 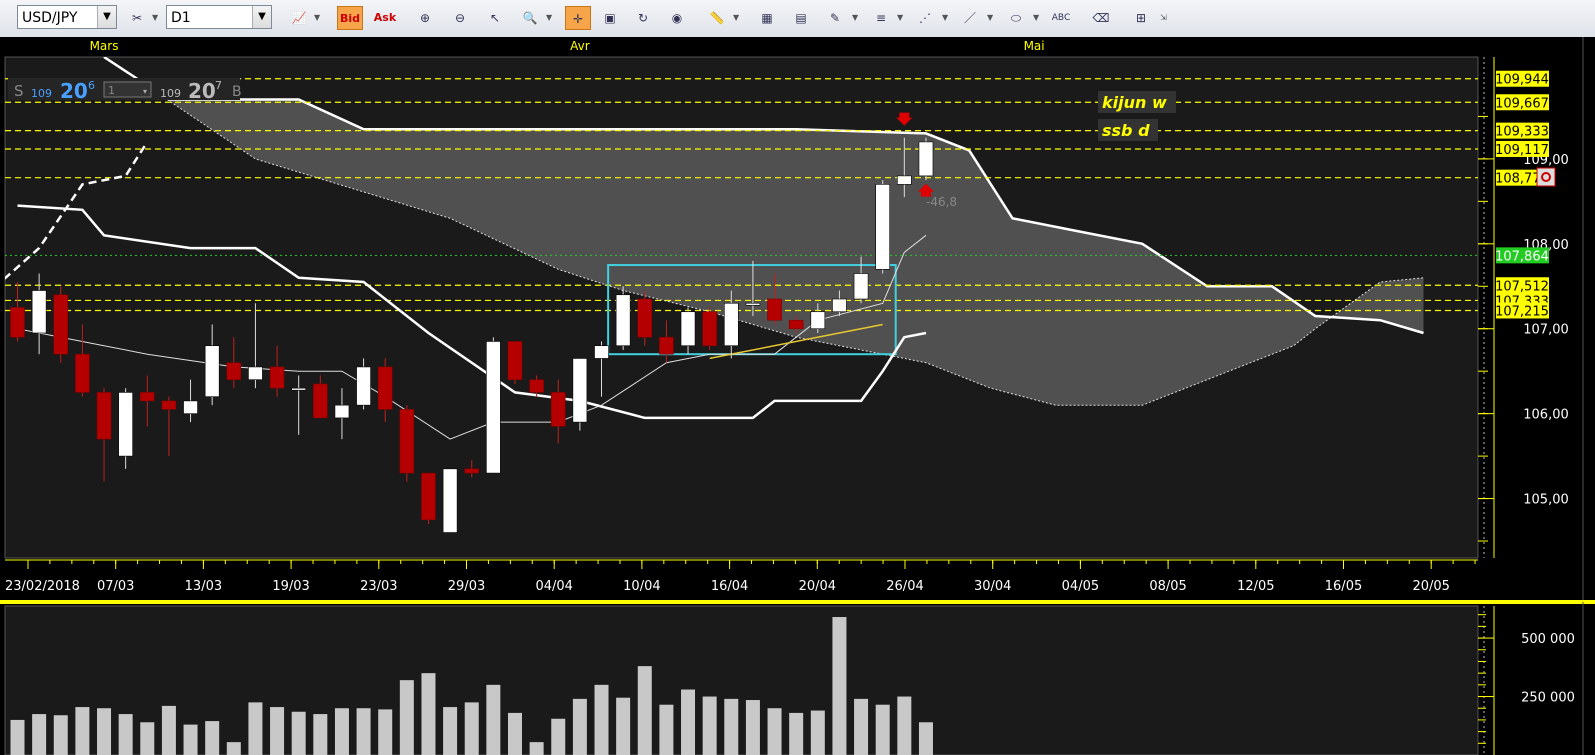 What do you see at coordinates (970, 18) in the screenshot?
I see `line-icon: ／` at bounding box center [970, 18].